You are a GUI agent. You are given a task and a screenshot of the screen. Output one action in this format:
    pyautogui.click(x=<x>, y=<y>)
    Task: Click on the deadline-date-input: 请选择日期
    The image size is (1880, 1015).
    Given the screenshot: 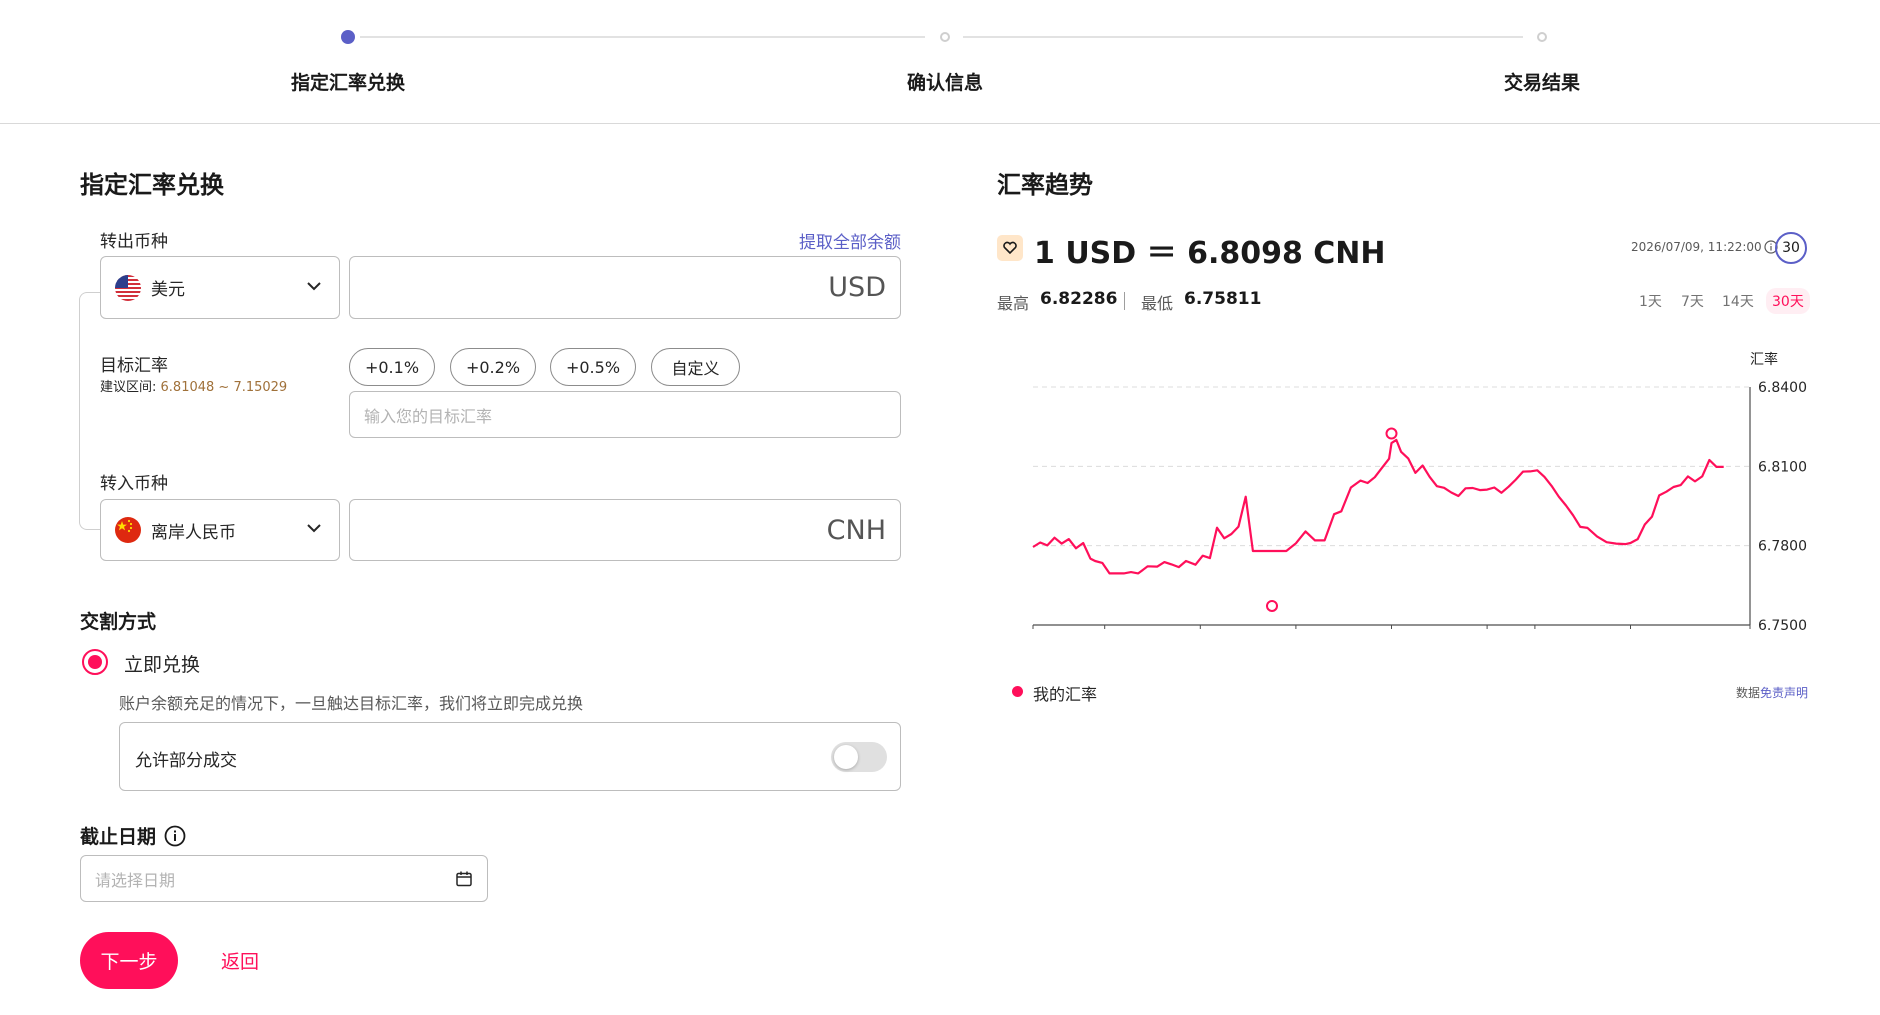 What is the action you would take?
    pyautogui.click(x=284, y=878)
    